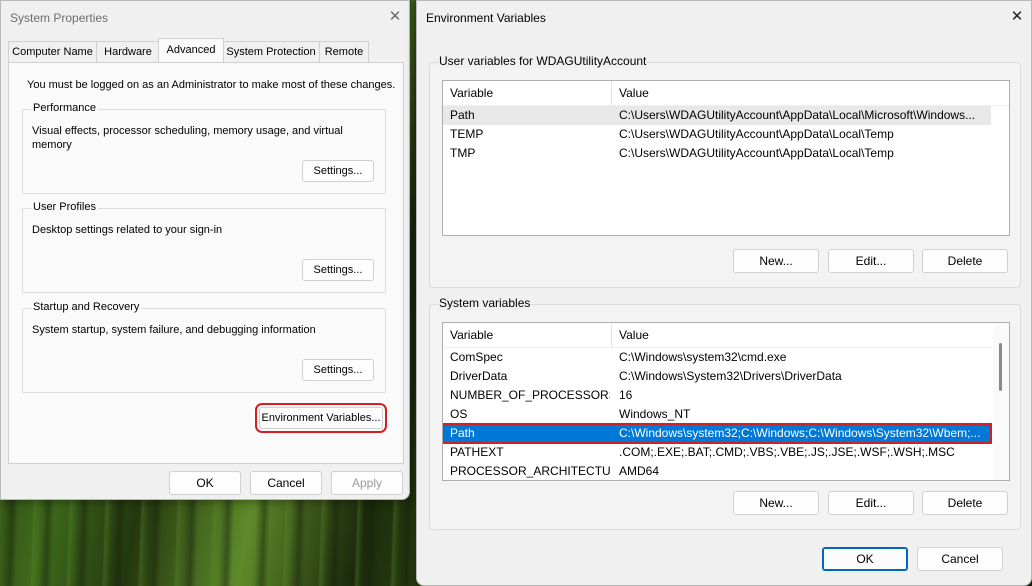  I want to click on user-profiles-label: User Profiles, so click(64, 207).